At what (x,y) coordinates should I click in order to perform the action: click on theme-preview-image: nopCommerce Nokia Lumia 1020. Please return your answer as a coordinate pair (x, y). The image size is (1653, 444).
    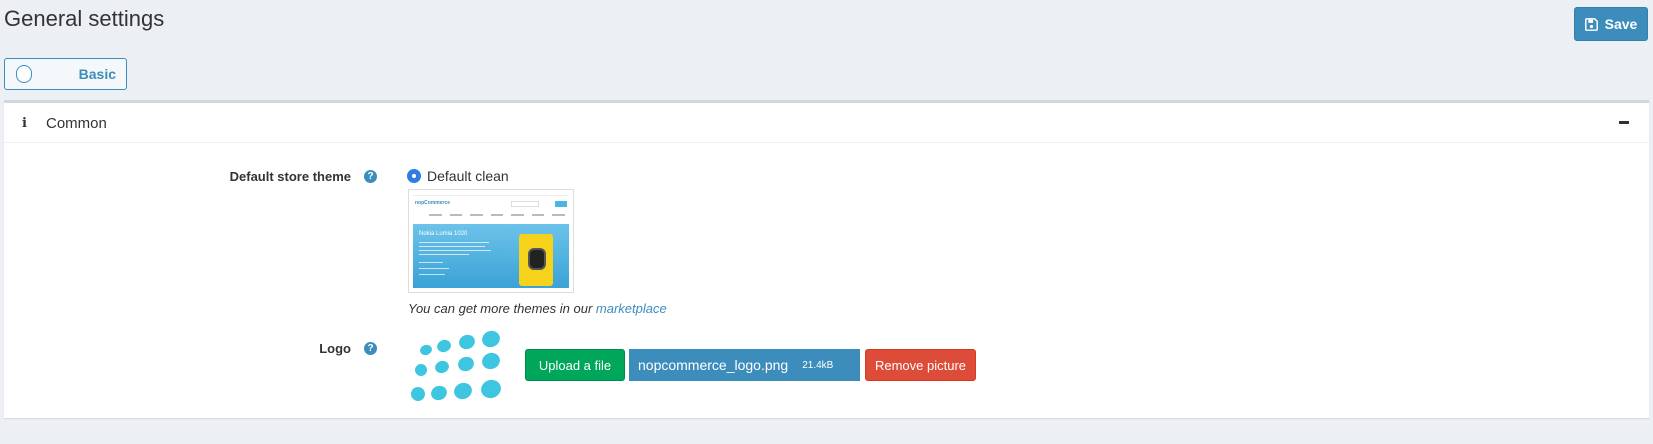
    Looking at the image, I should click on (491, 241).